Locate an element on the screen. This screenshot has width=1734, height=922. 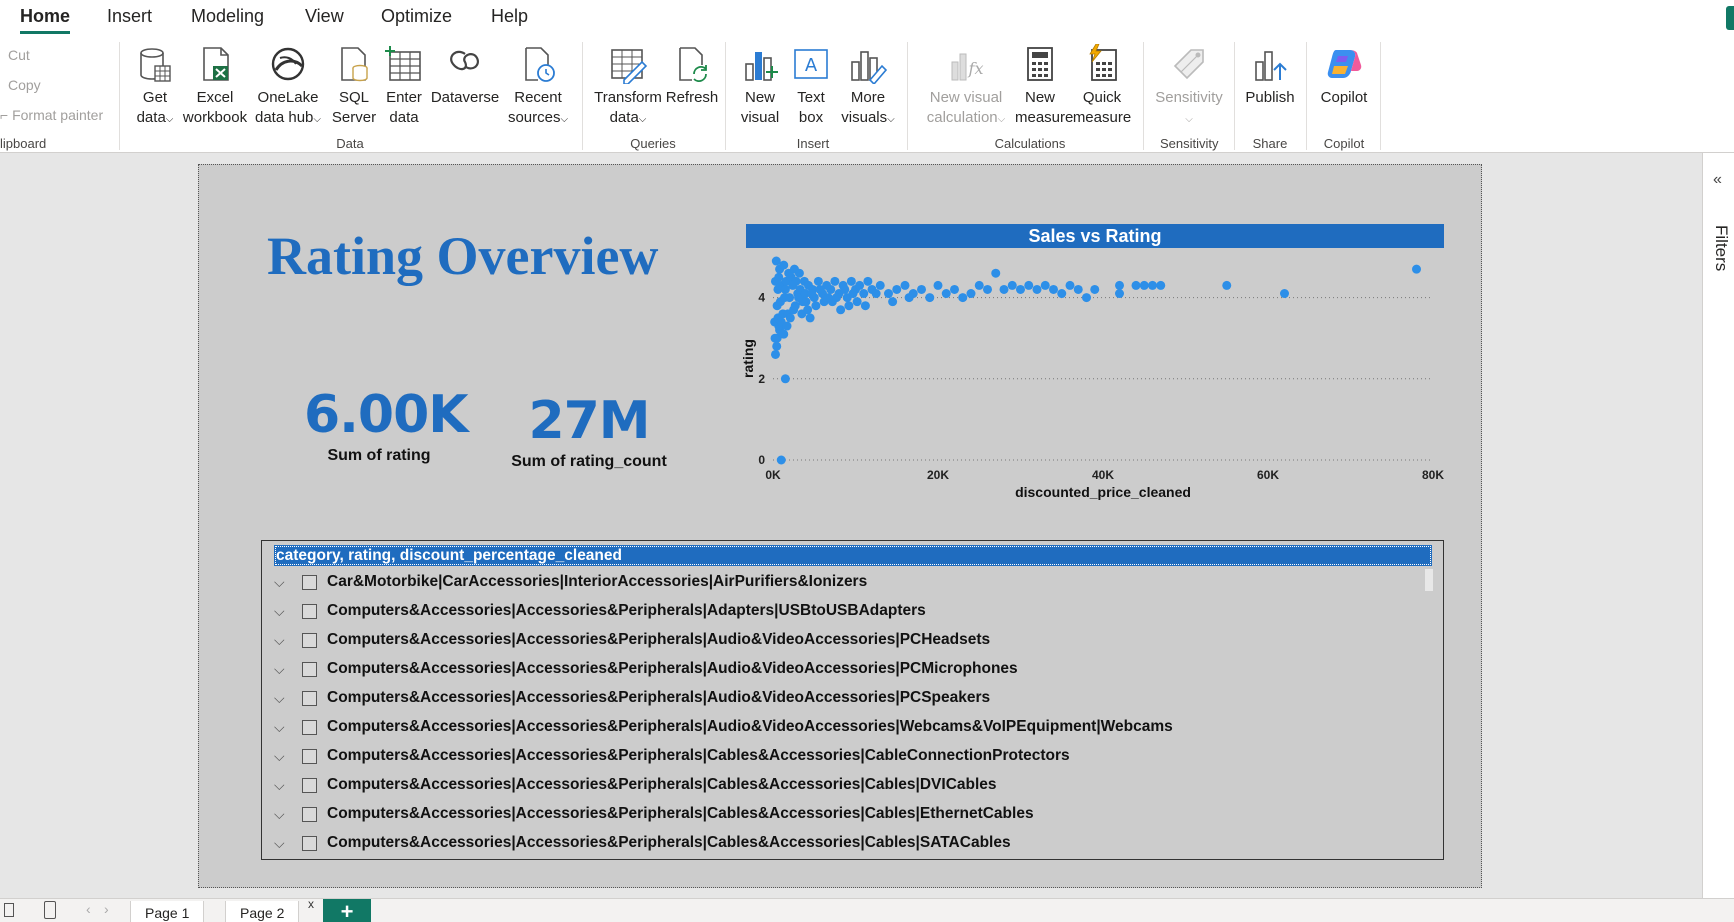
page-tab-label: Page 2 is located at coordinates (262, 913).